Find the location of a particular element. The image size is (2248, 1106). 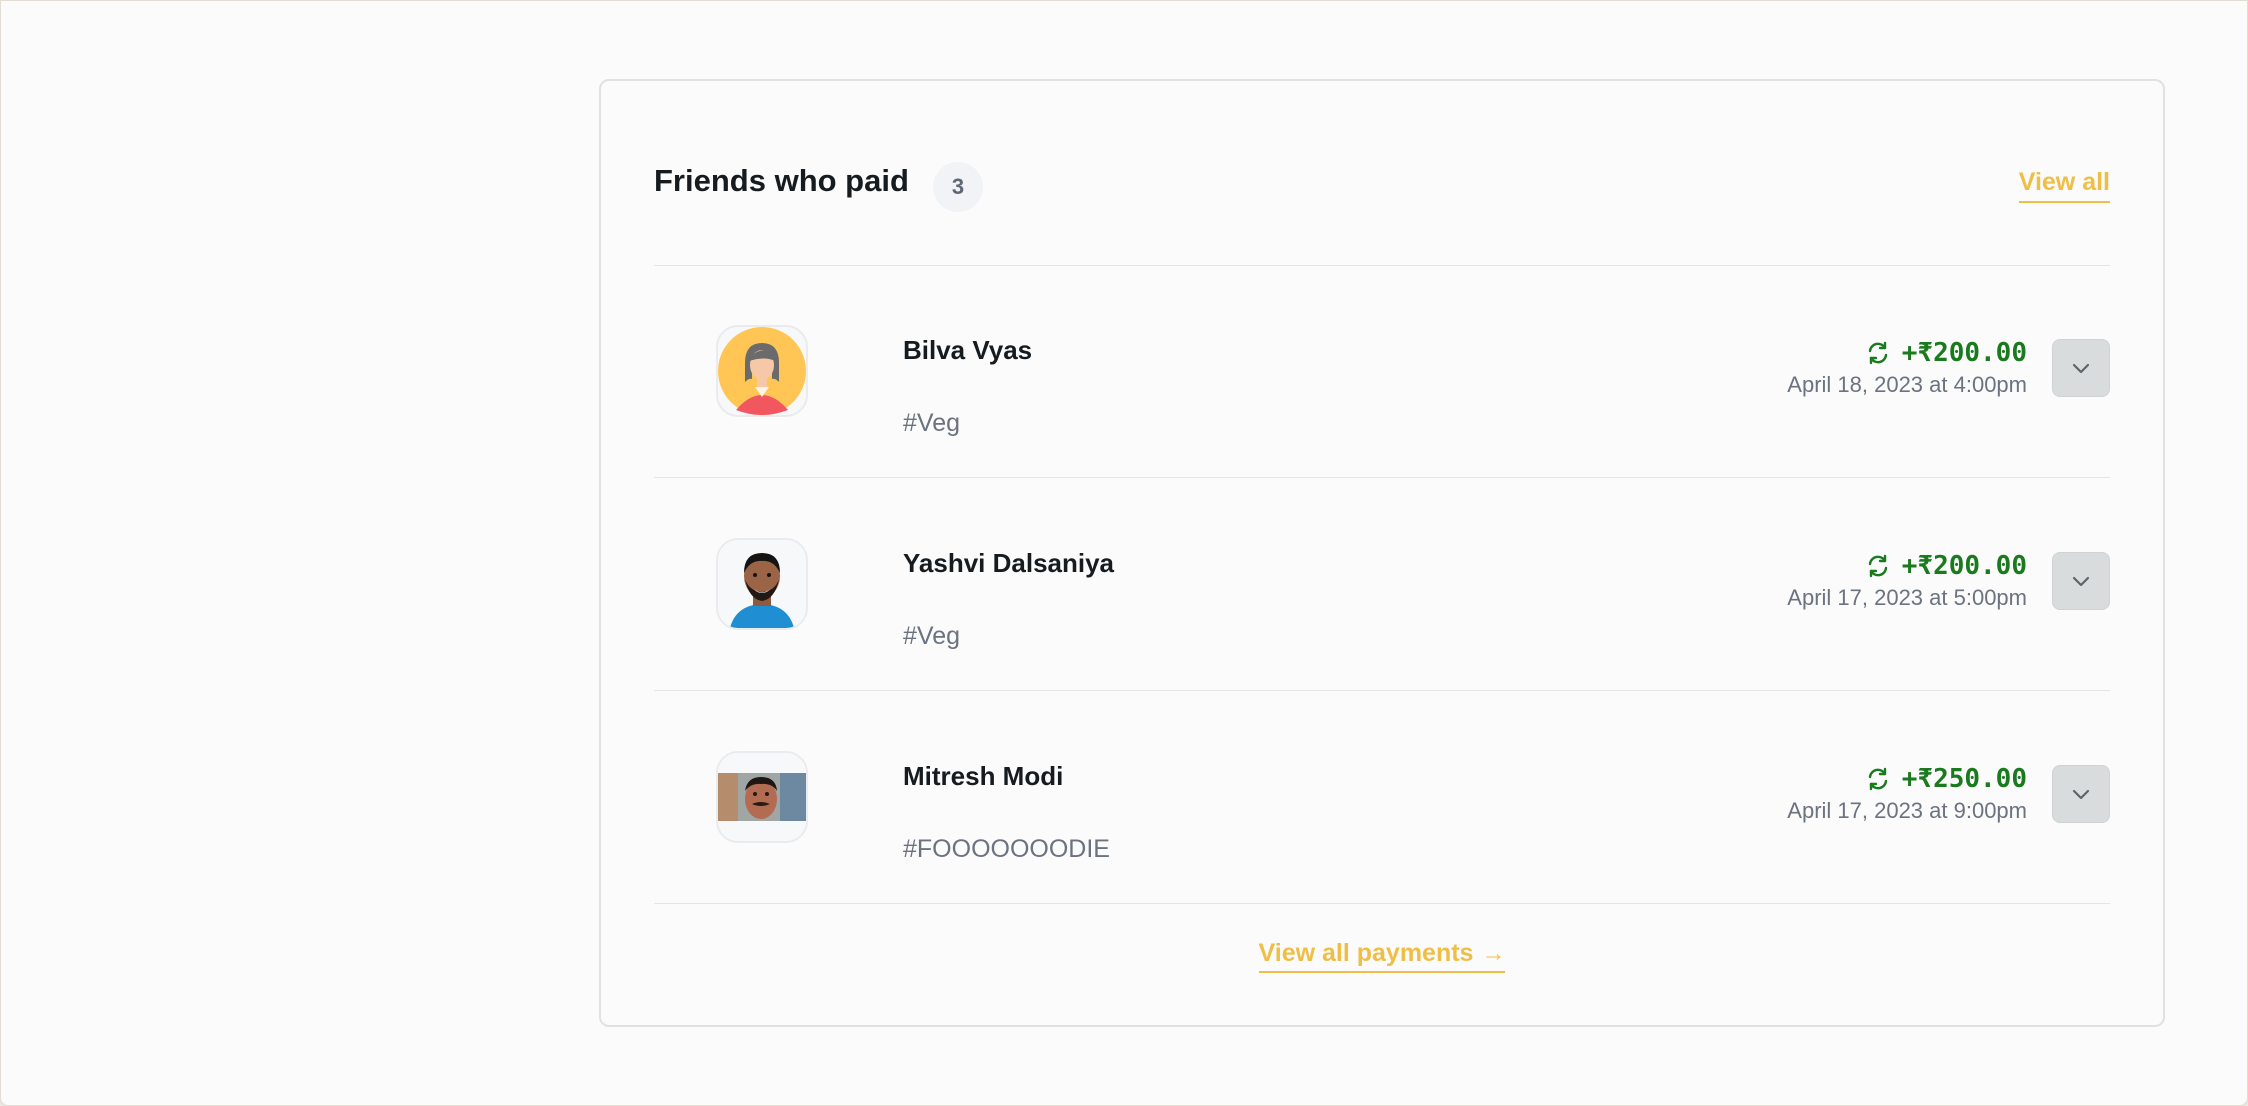

payment-date: April 18, 2023 at 4:00pm is located at coordinates (1907, 384).